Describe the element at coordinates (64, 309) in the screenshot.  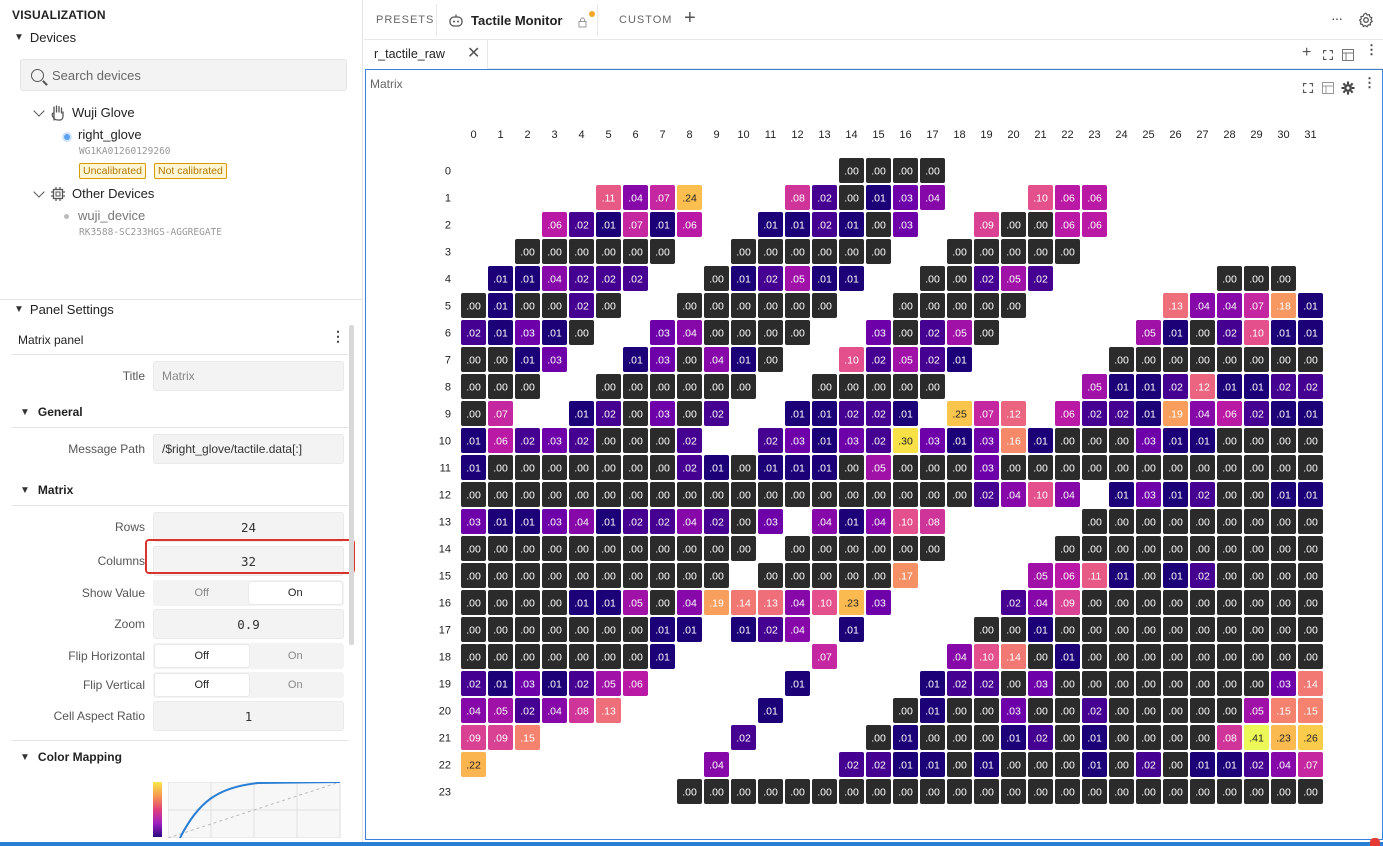
I see `panel-settings-header: ▼ Panel Settings` at that location.